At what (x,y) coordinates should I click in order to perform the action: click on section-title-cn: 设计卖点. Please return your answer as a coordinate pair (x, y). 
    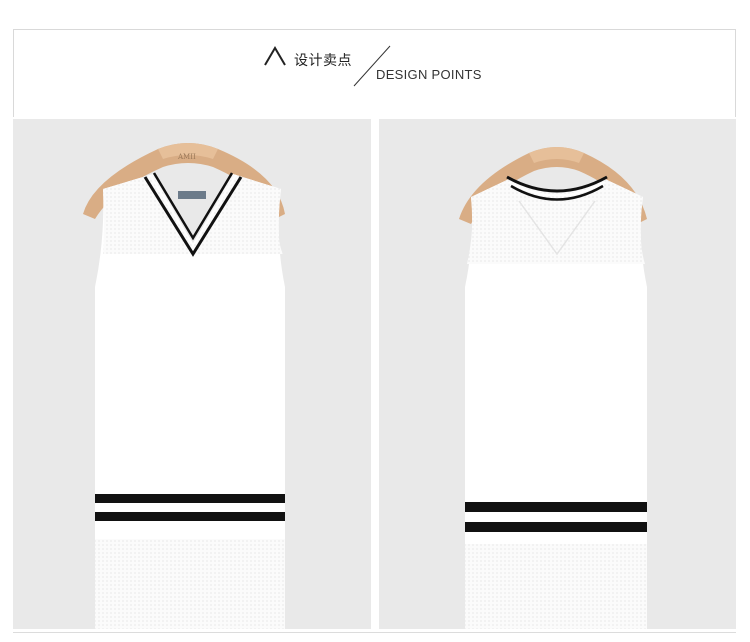
    Looking at the image, I should click on (323, 61).